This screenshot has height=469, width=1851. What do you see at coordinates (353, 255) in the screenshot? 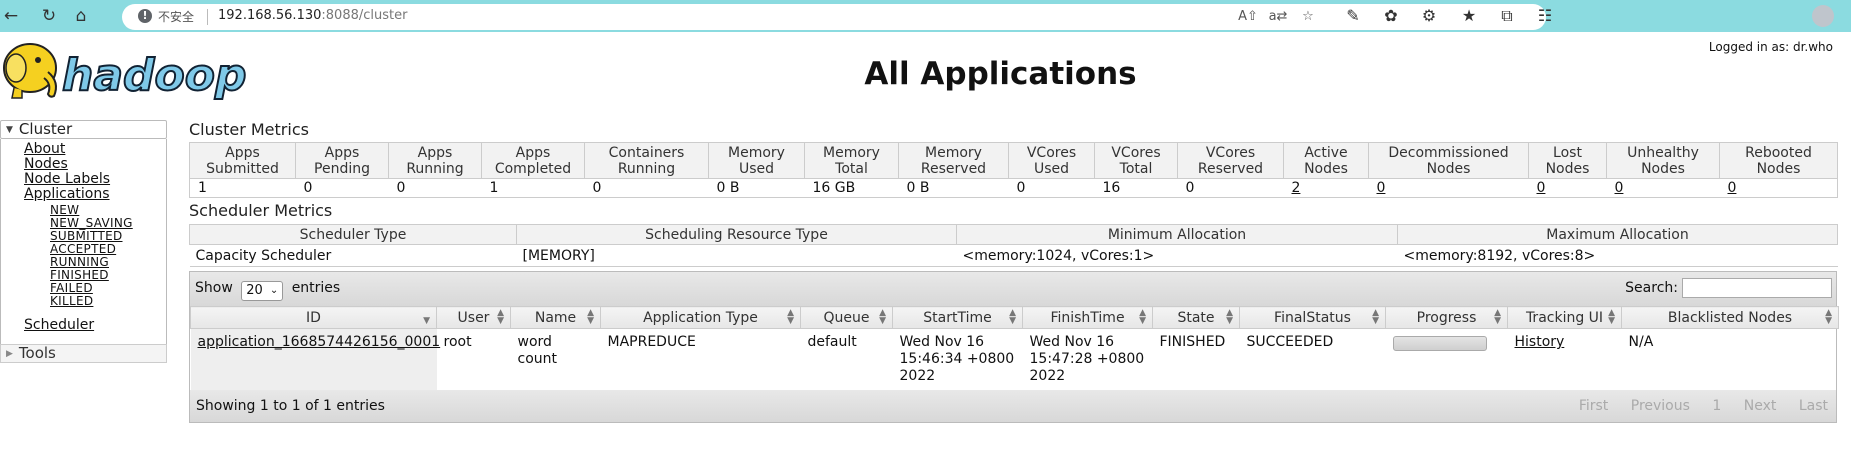
I see `scheduler-metric-value: Capacity Scheduler` at bounding box center [353, 255].